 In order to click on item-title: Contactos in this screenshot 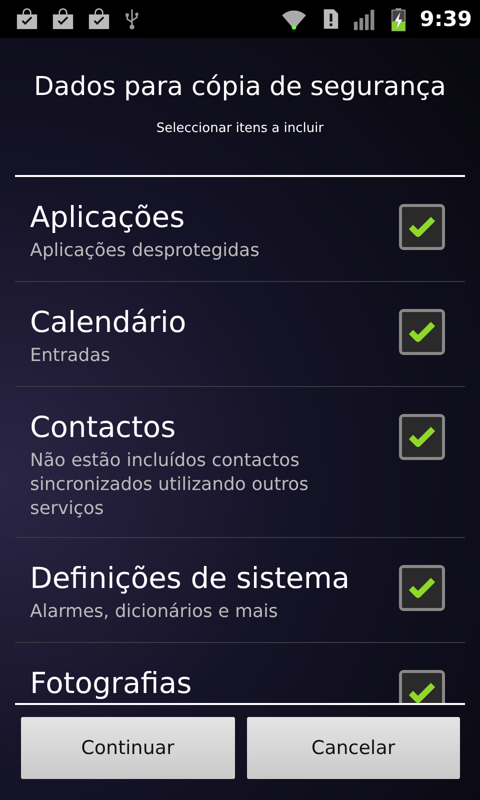, I will do `click(103, 427)`.